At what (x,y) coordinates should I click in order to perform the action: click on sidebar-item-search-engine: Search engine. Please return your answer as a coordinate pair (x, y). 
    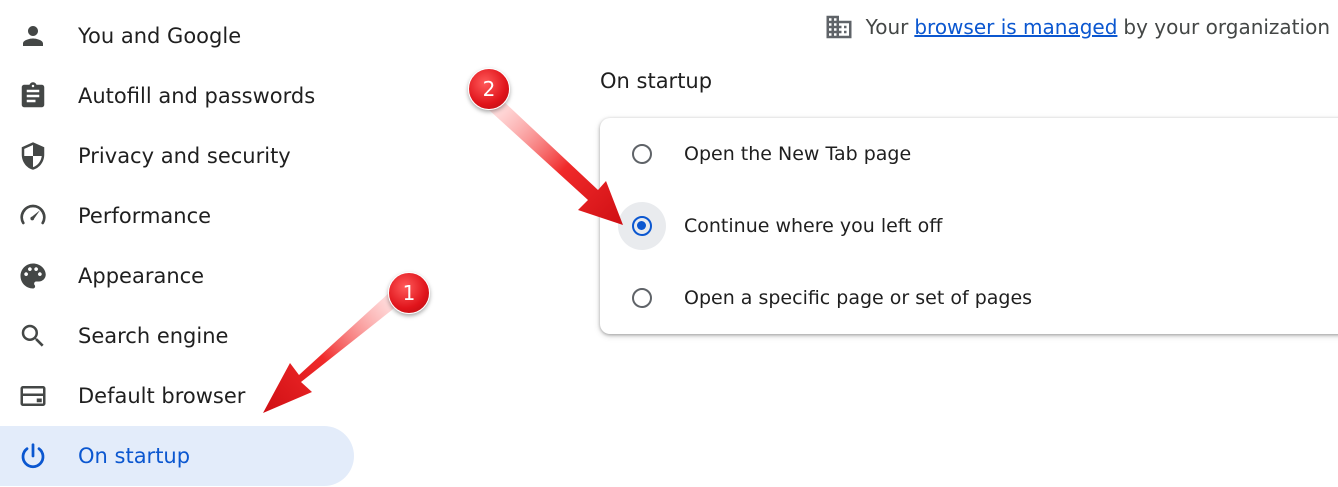
    Looking at the image, I should click on (177, 336).